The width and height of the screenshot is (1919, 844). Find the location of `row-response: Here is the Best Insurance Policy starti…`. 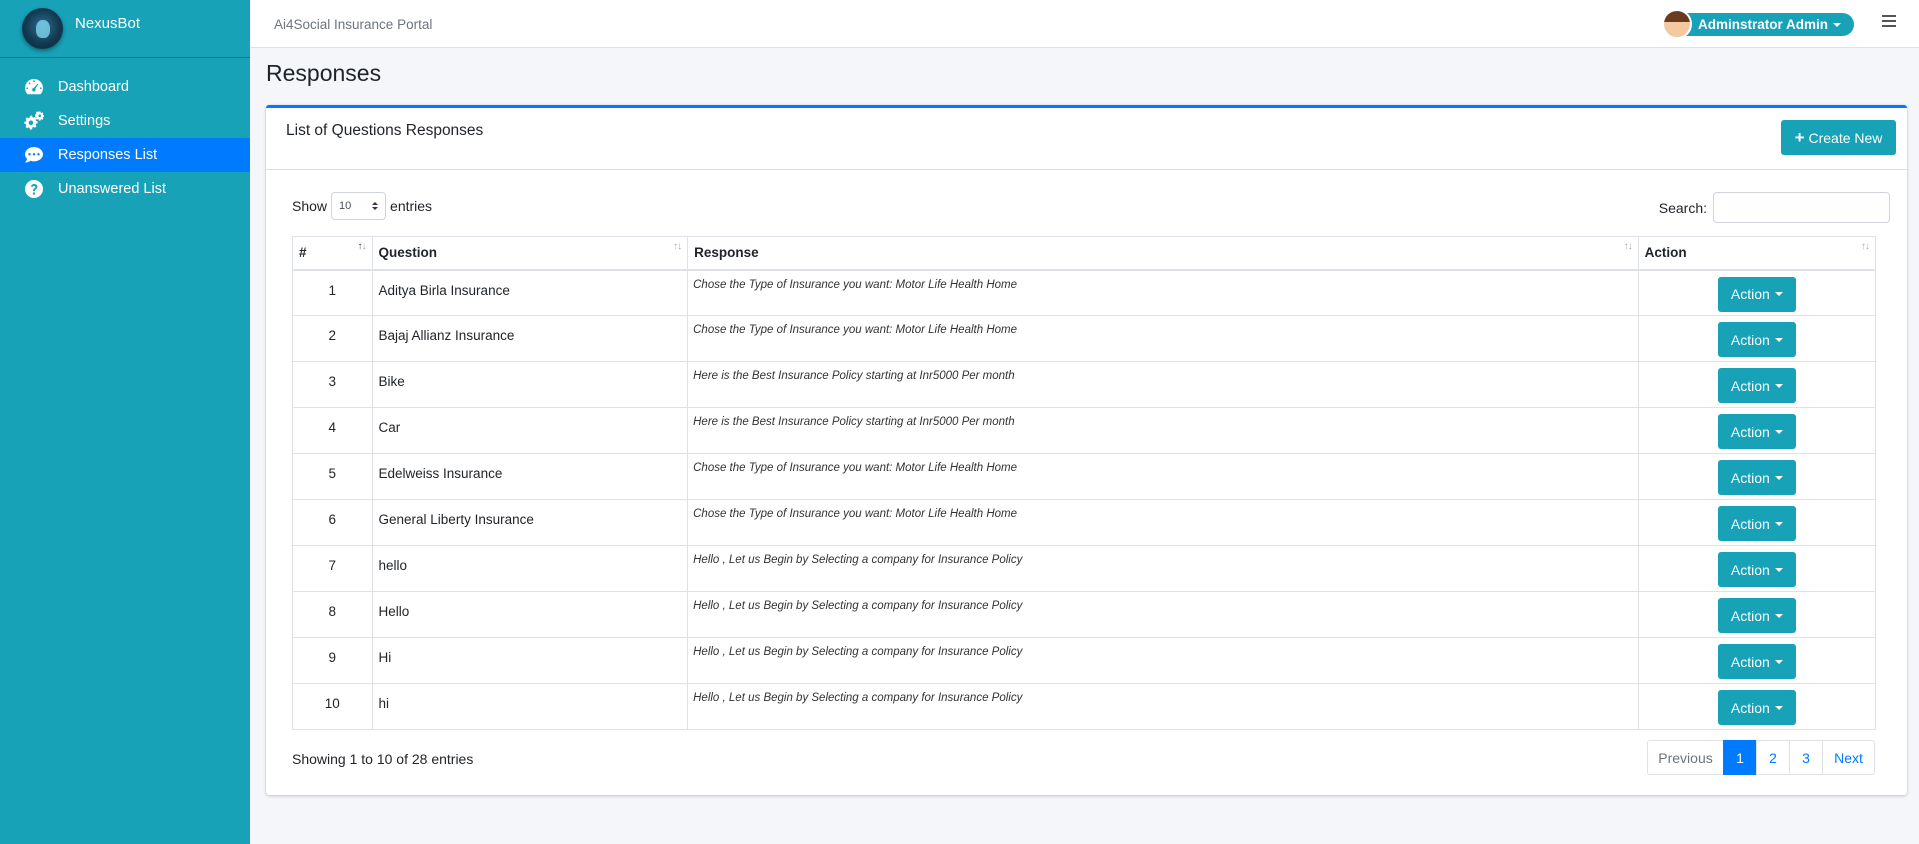

row-response: Here is the Best Insurance Policy starti… is located at coordinates (1163, 430).